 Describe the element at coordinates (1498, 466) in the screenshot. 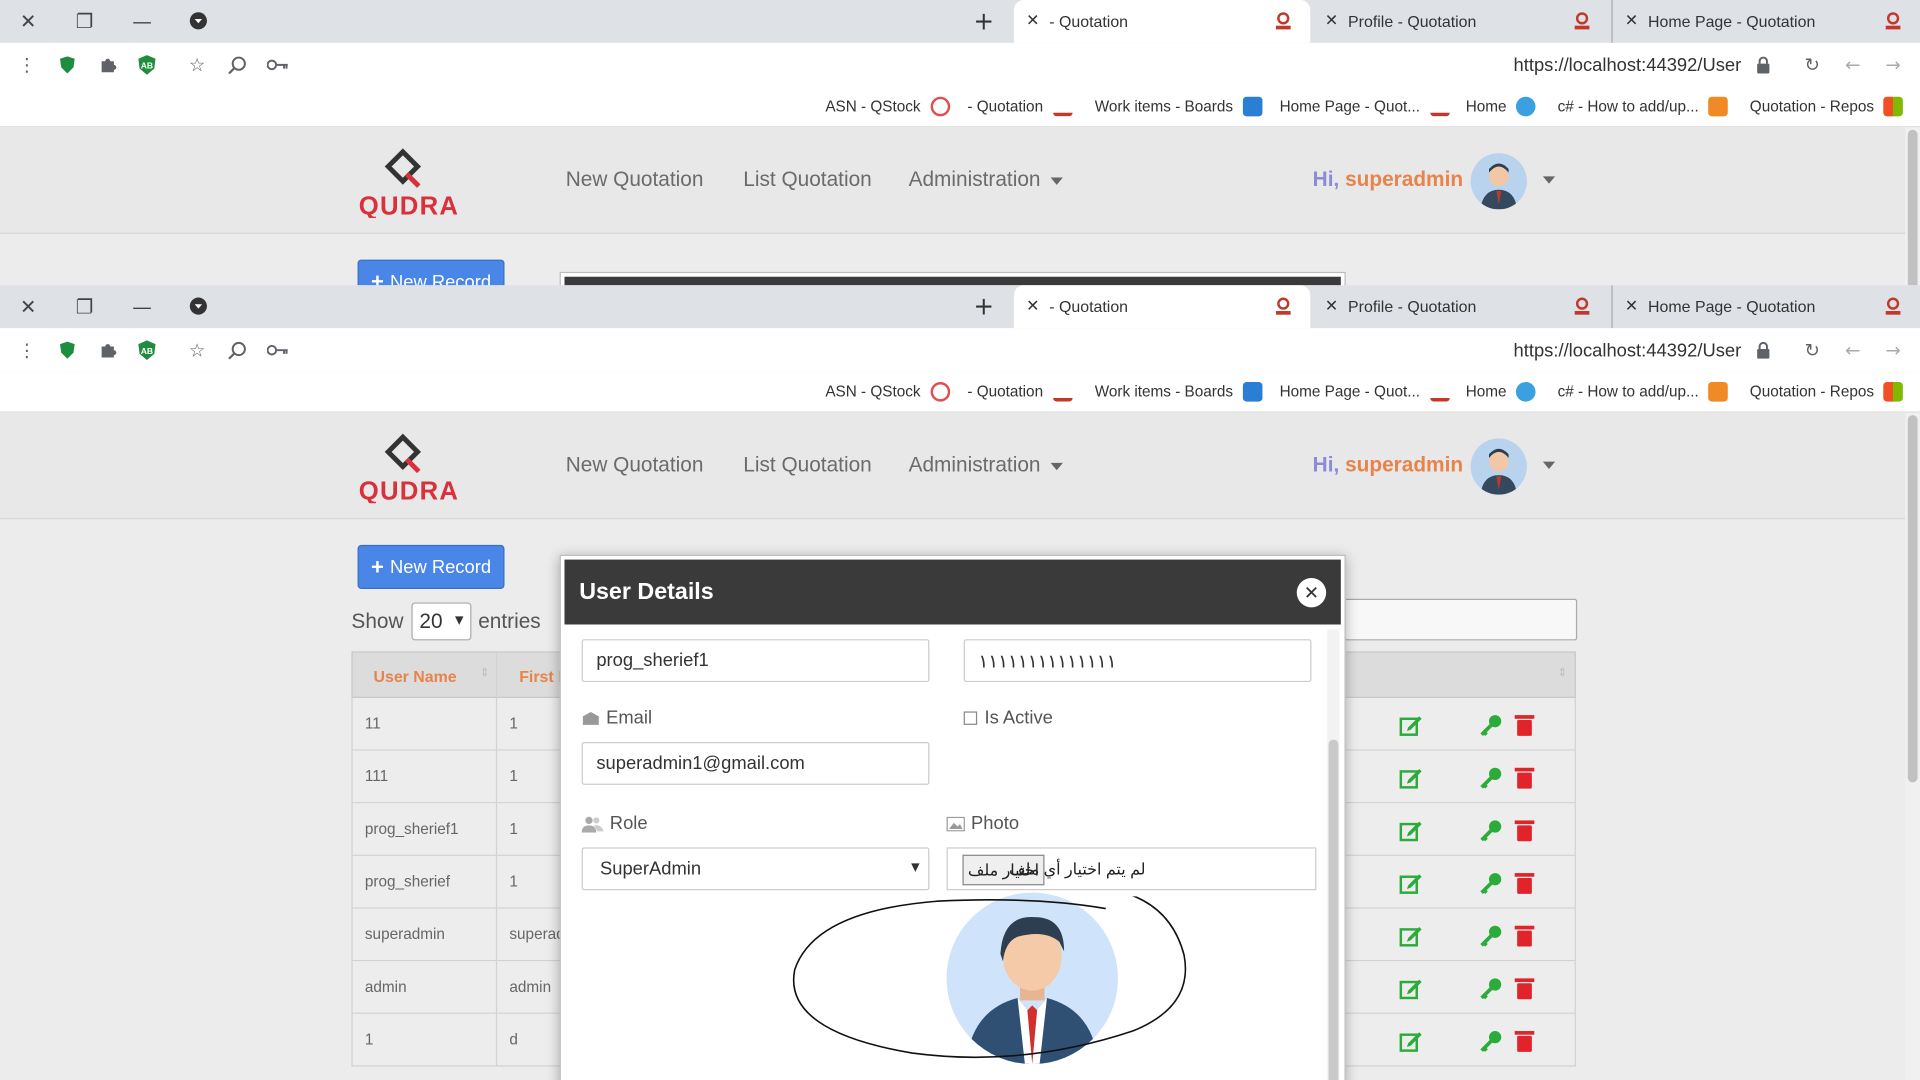

I see `user-avatar` at that location.